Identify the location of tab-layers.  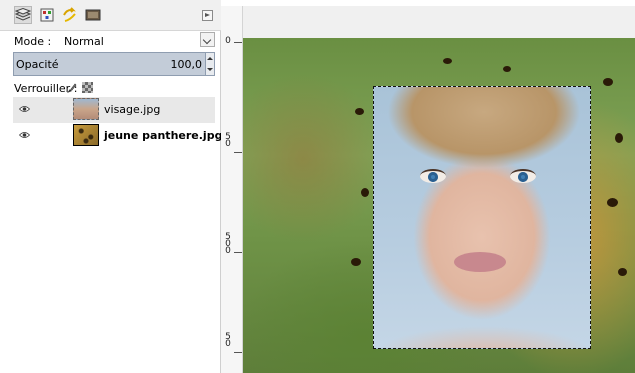
(23, 15).